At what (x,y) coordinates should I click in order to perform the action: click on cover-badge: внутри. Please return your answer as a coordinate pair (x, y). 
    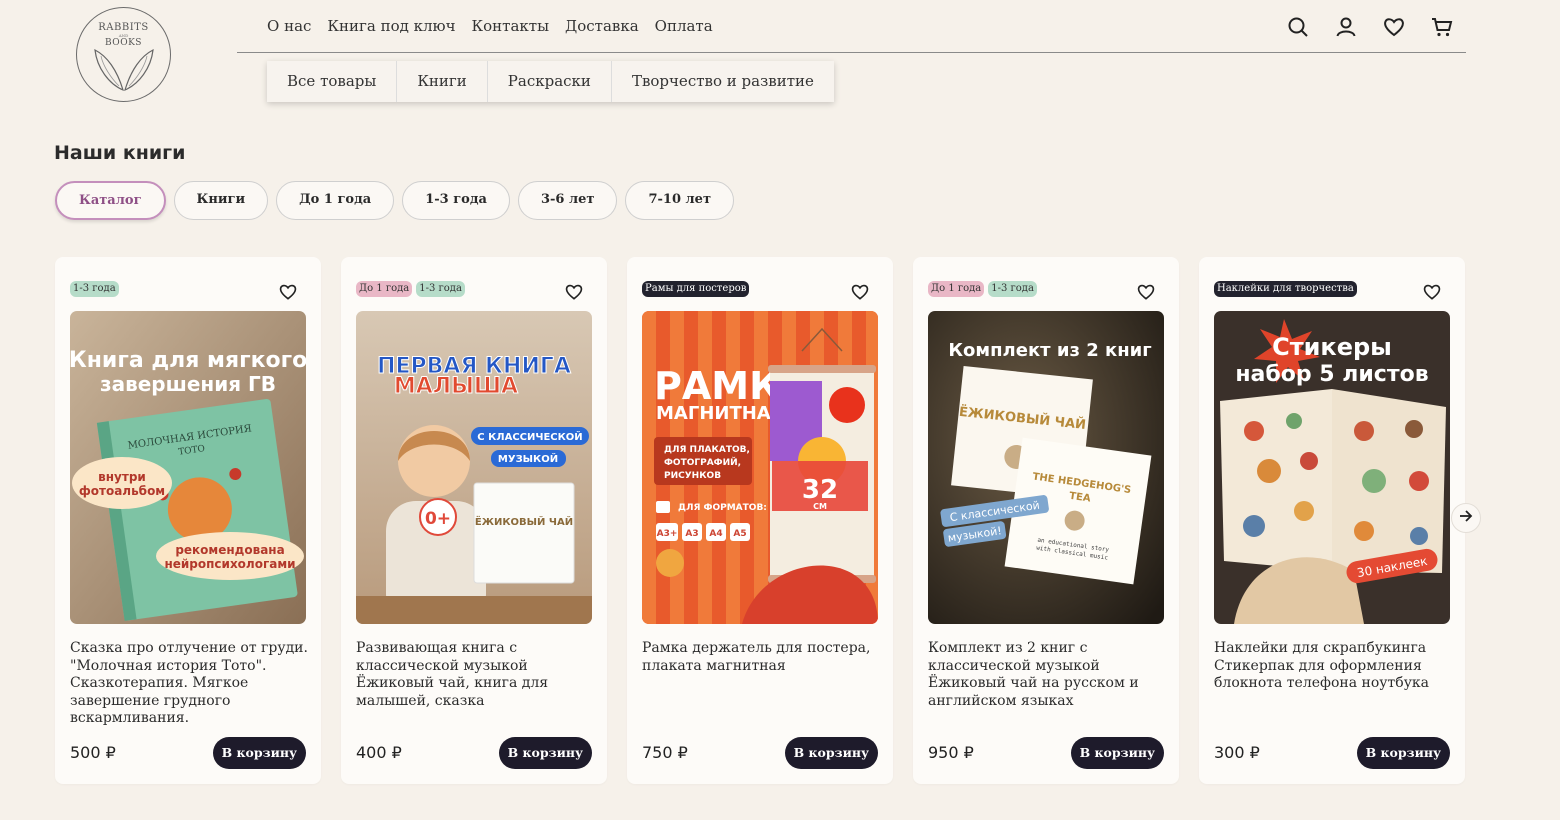
    Looking at the image, I should click on (122, 477).